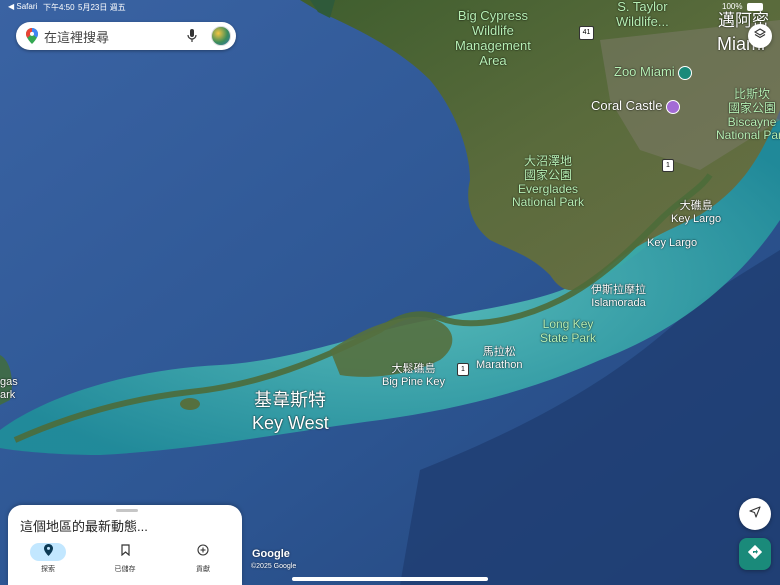 The width and height of the screenshot is (780, 585). I want to click on map-label-marathon: 馬拉松 Marathon, so click(499, 358).